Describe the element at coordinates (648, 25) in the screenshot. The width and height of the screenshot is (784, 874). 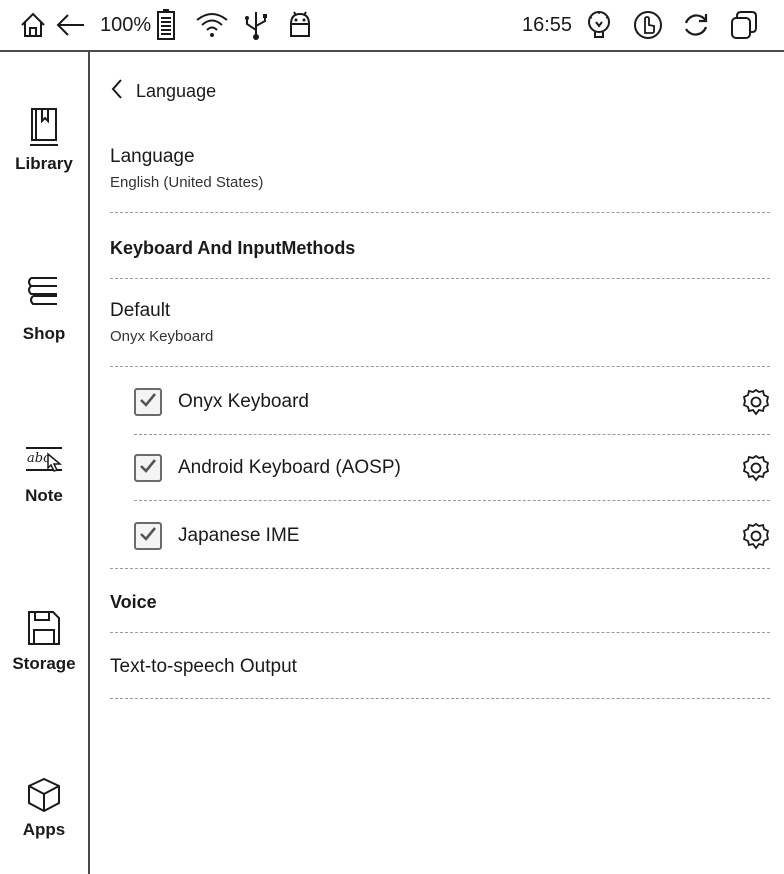
I see `touch-icon` at that location.